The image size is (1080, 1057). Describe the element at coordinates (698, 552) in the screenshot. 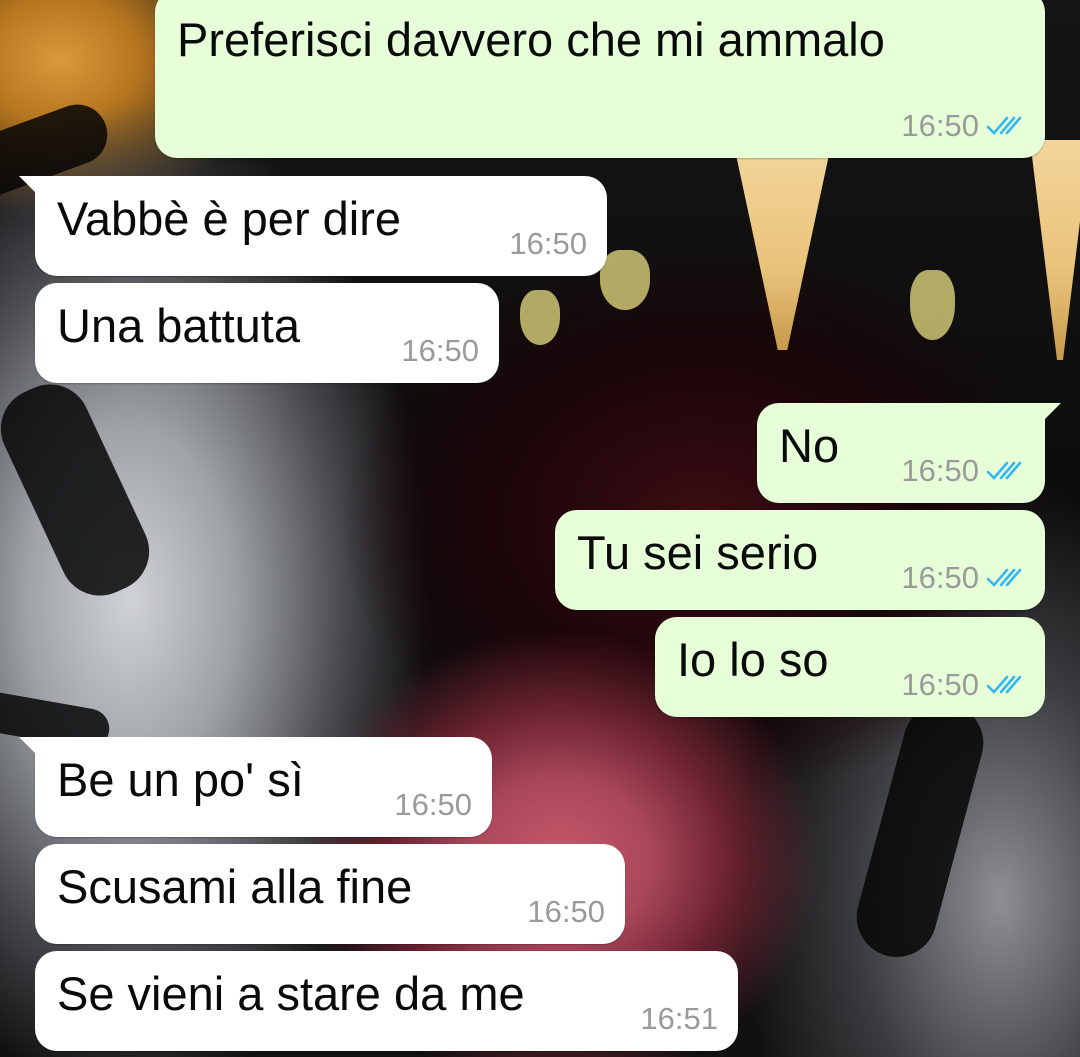

I see `message-text: Tu sei serio` at that location.